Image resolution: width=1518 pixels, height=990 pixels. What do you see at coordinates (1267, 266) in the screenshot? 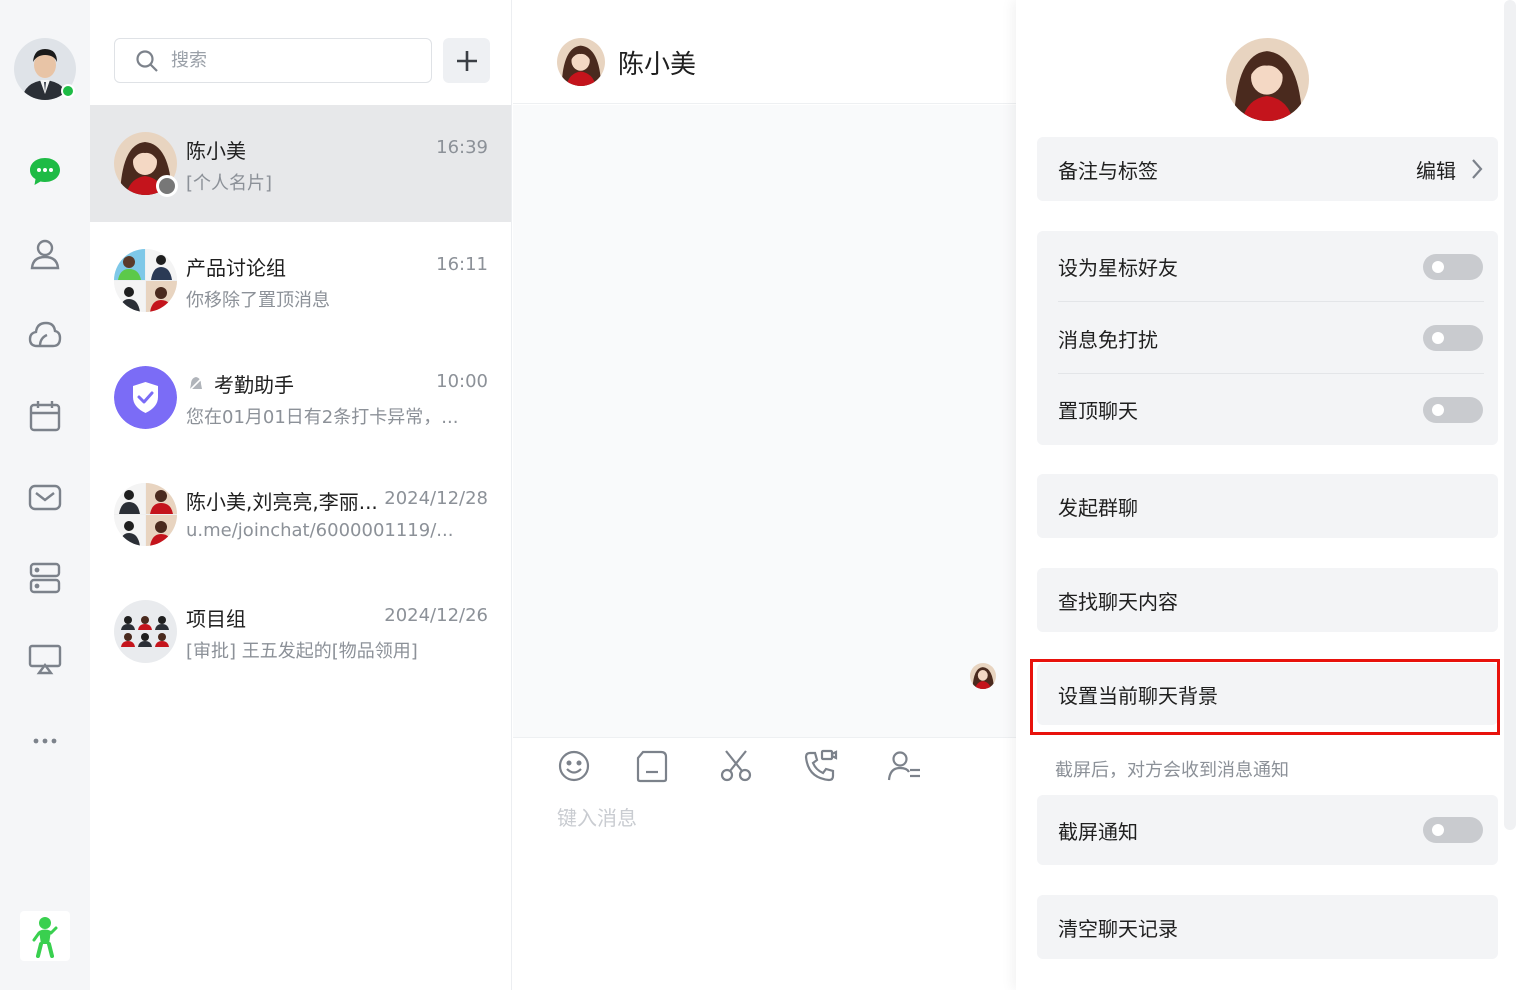
I see `star-friend-row: 设为星标好友` at bounding box center [1267, 266].